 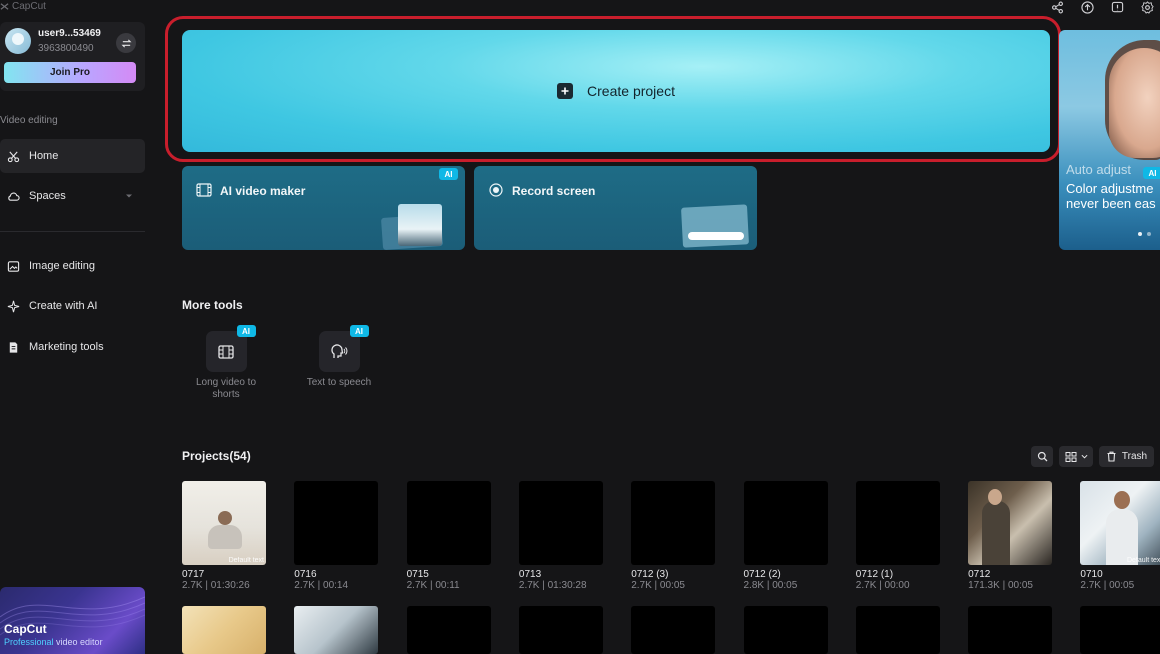 I want to click on brand-name: CapCut, so click(x=29, y=6).